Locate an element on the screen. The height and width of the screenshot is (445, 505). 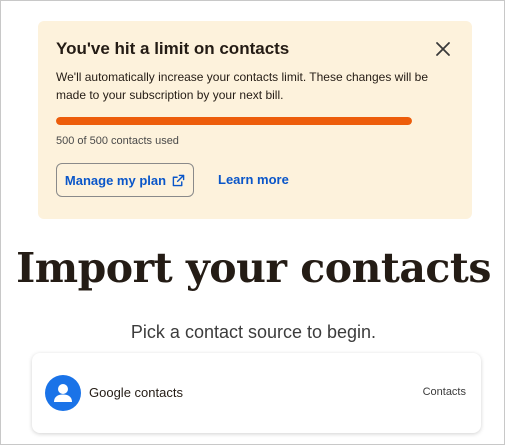
page-title: Import your contacts is located at coordinates (253, 268).